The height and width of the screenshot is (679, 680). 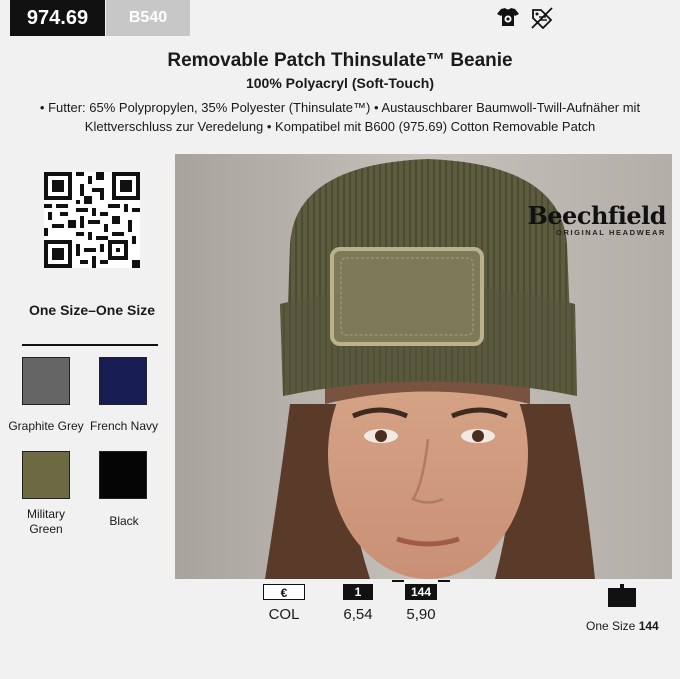 What do you see at coordinates (508, 18) in the screenshot?
I see `embroidery-shirt-icon` at bounding box center [508, 18].